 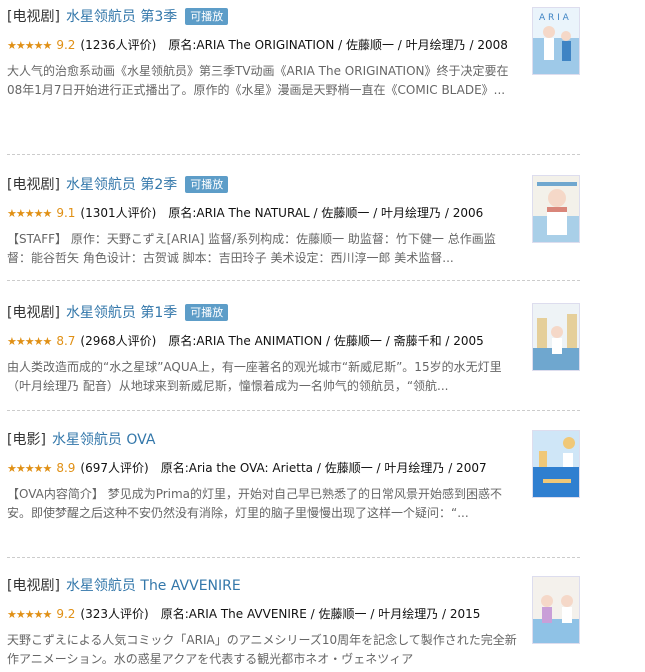 I want to click on rating-count: (1236人评价), so click(x=118, y=45).